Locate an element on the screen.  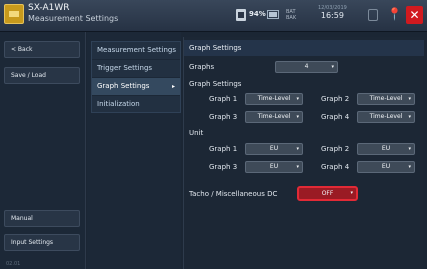
panel-title: Graph Settings is located at coordinates (304, 48).